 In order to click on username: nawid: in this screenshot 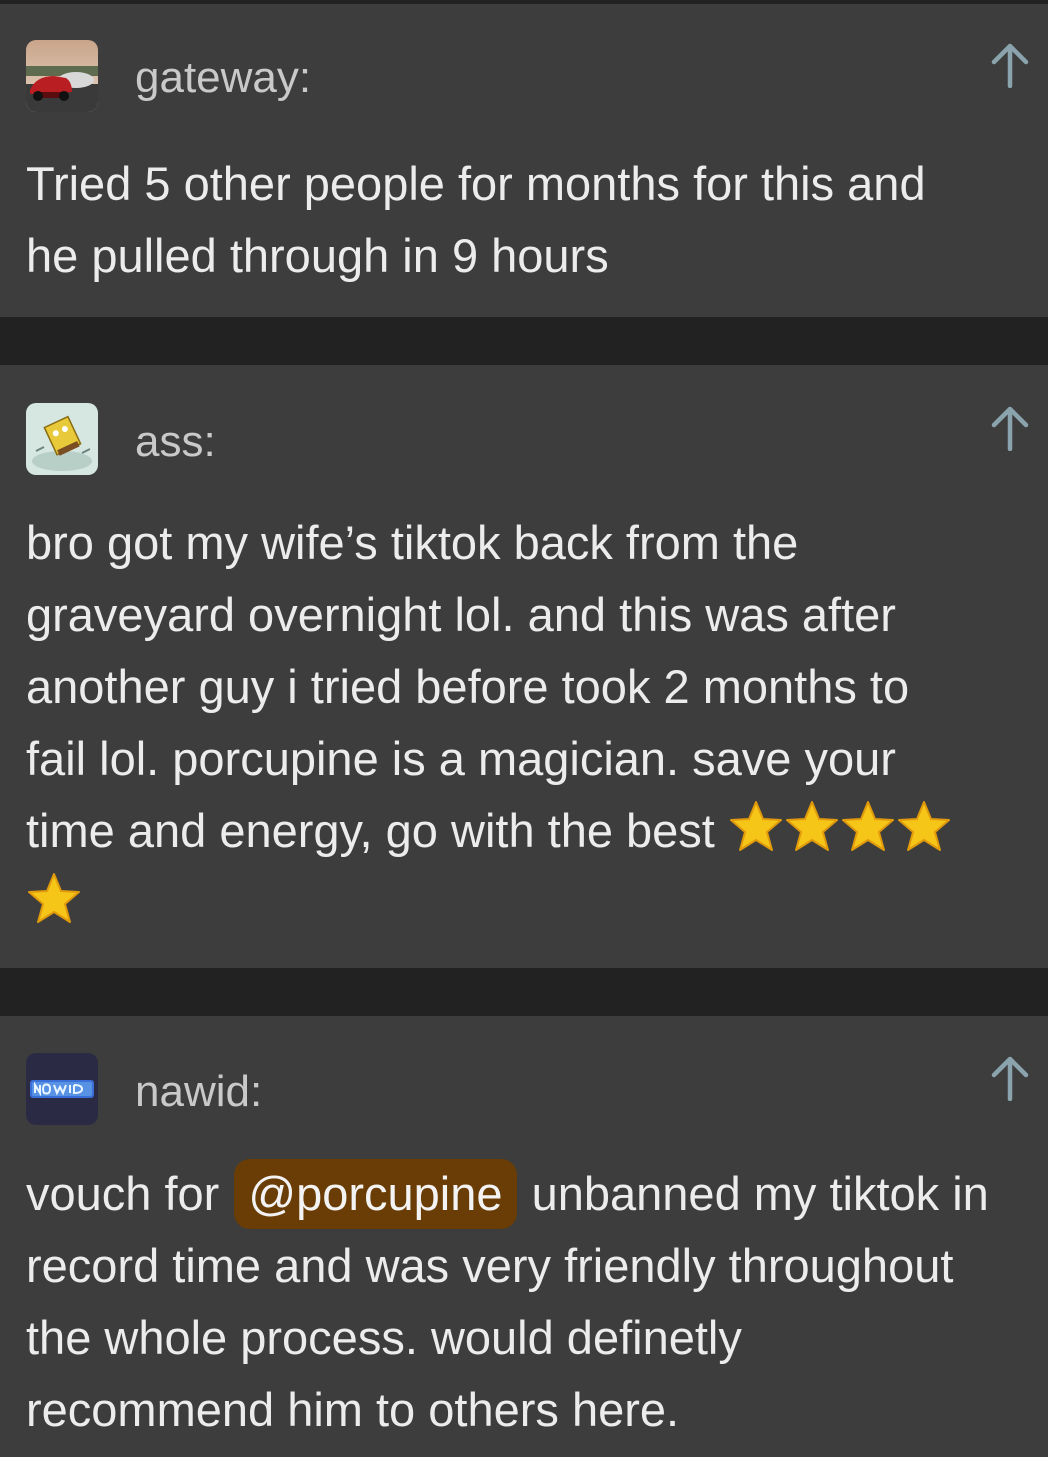, I will do `click(198, 1092)`.